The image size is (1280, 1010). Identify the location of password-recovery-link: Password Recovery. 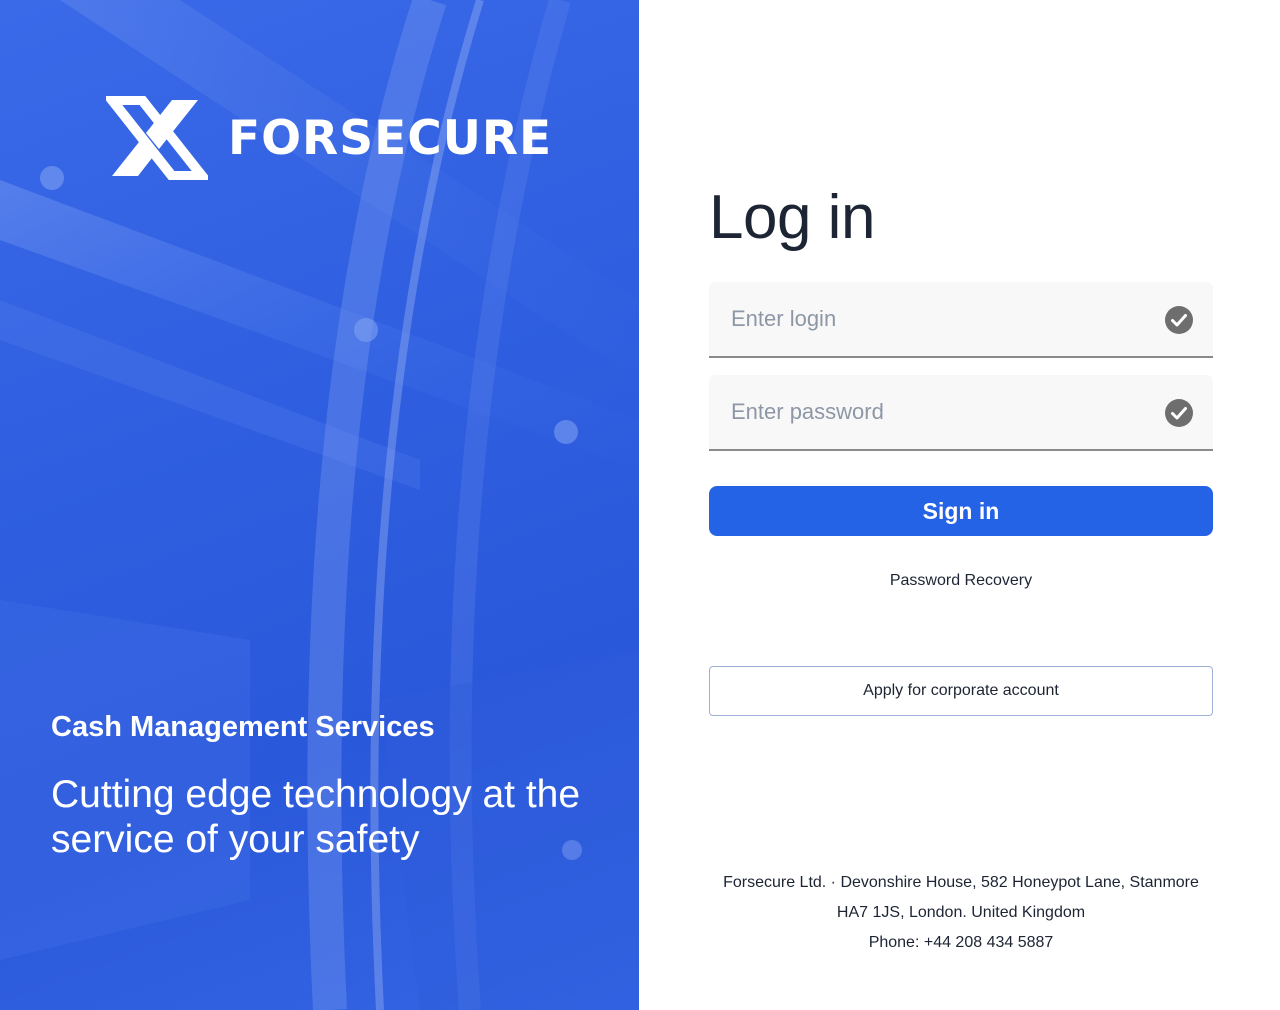
(961, 581).